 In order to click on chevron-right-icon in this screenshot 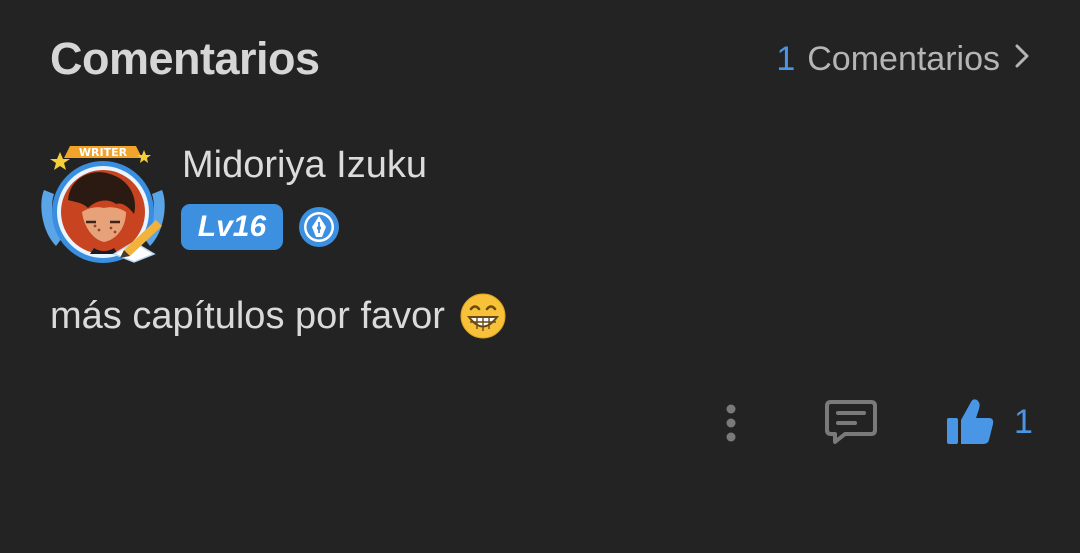, I will do `click(1022, 59)`.